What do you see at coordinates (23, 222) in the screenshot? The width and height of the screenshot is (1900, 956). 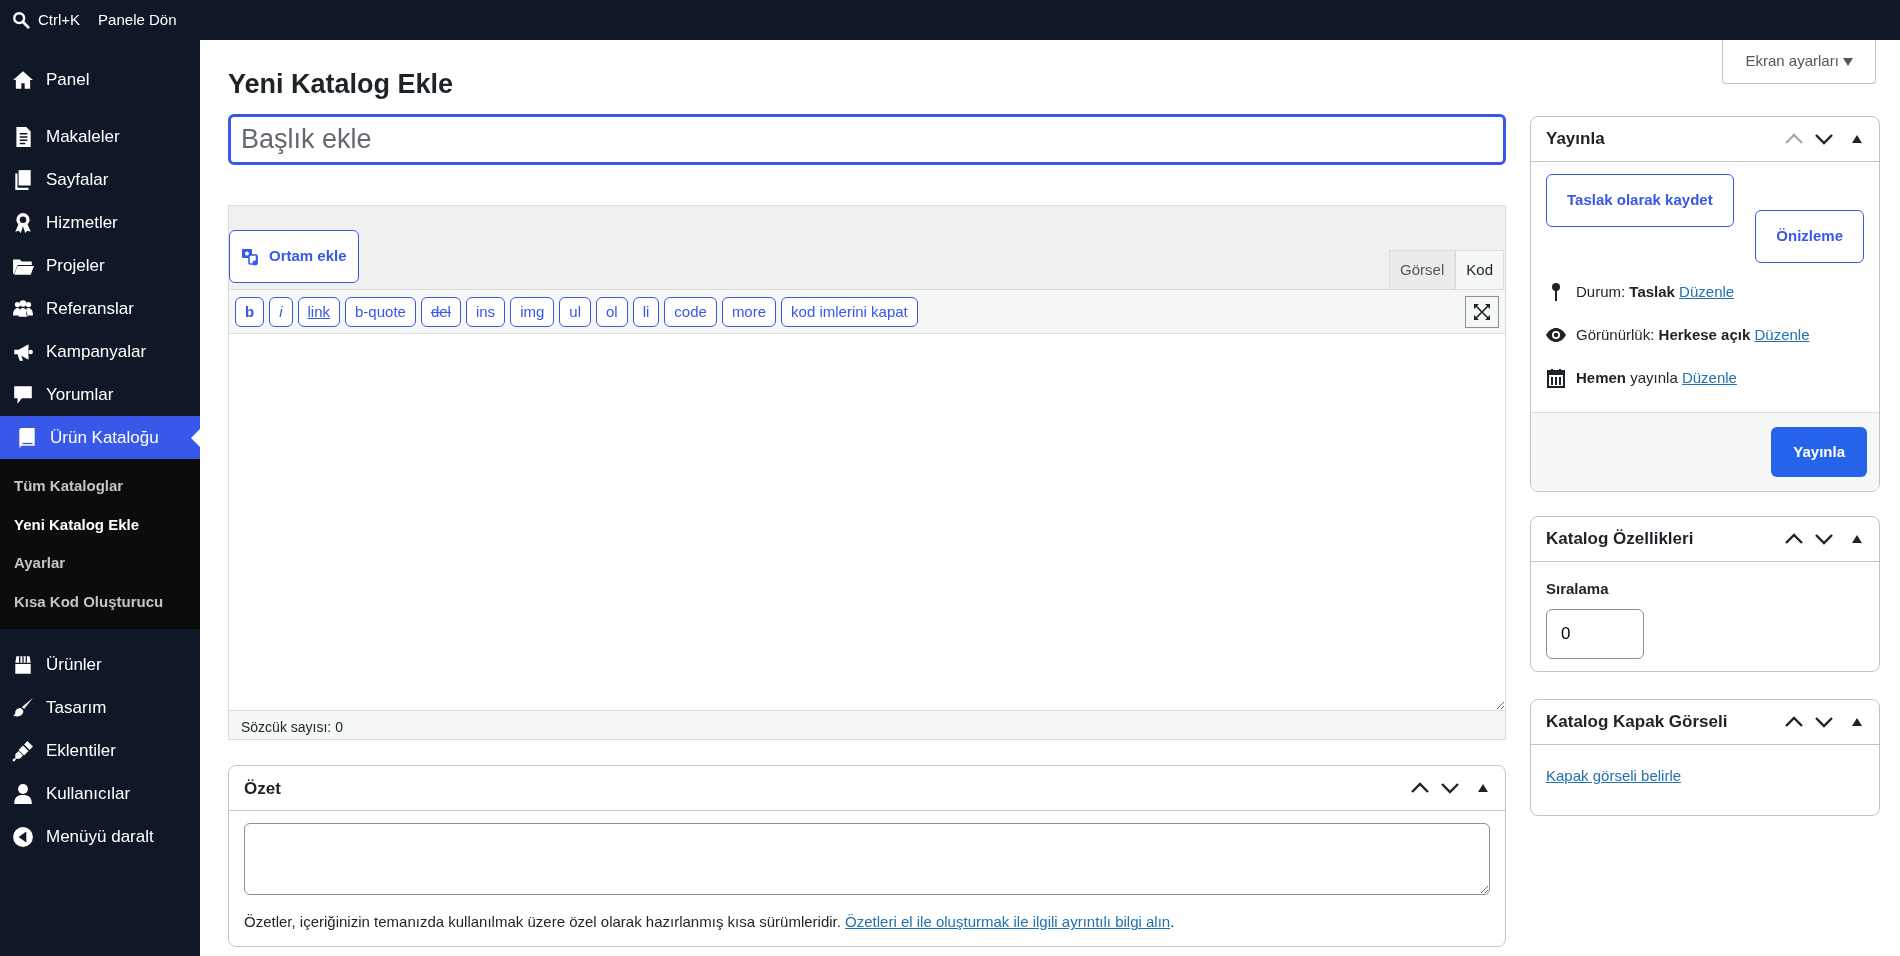 I see `award-icon` at bounding box center [23, 222].